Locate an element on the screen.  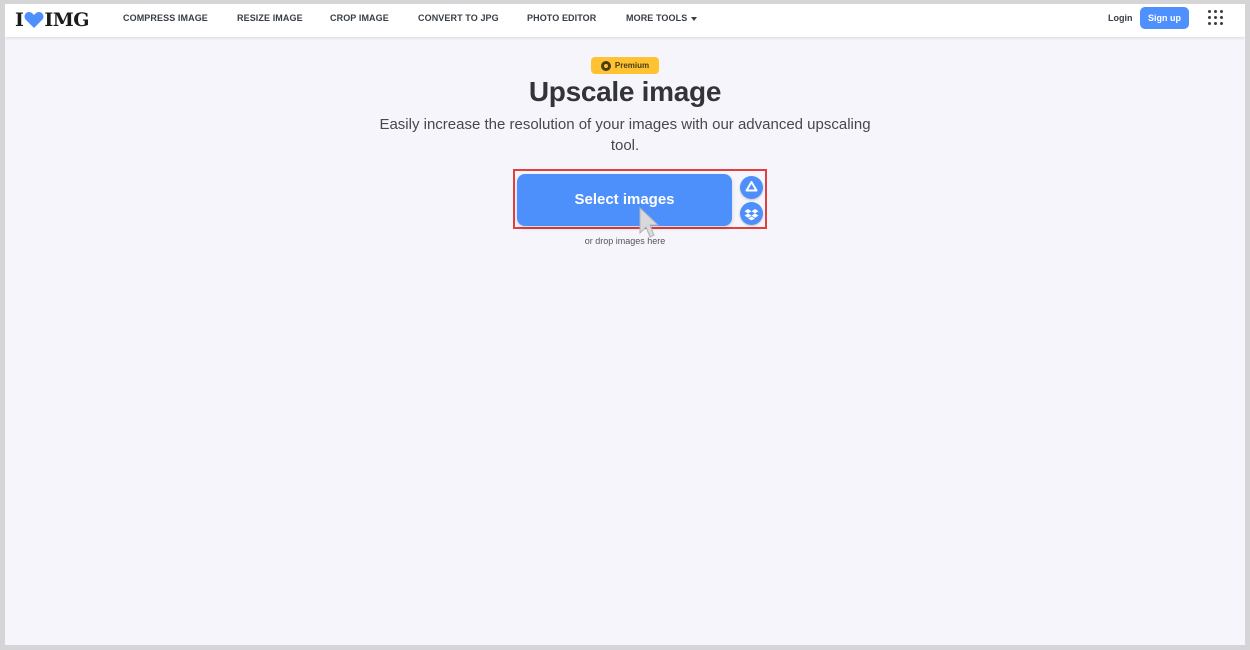
drop-images-hint: or drop images here is located at coordinates (625, 241).